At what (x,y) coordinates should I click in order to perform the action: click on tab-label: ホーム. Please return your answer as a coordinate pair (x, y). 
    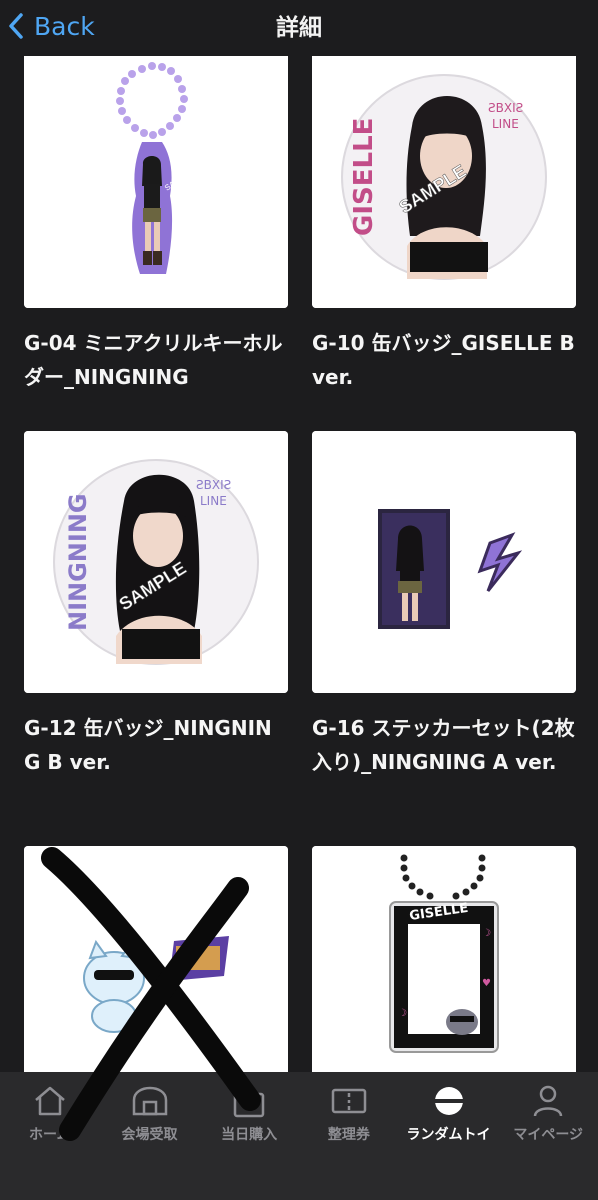
    Looking at the image, I should click on (50, 1135).